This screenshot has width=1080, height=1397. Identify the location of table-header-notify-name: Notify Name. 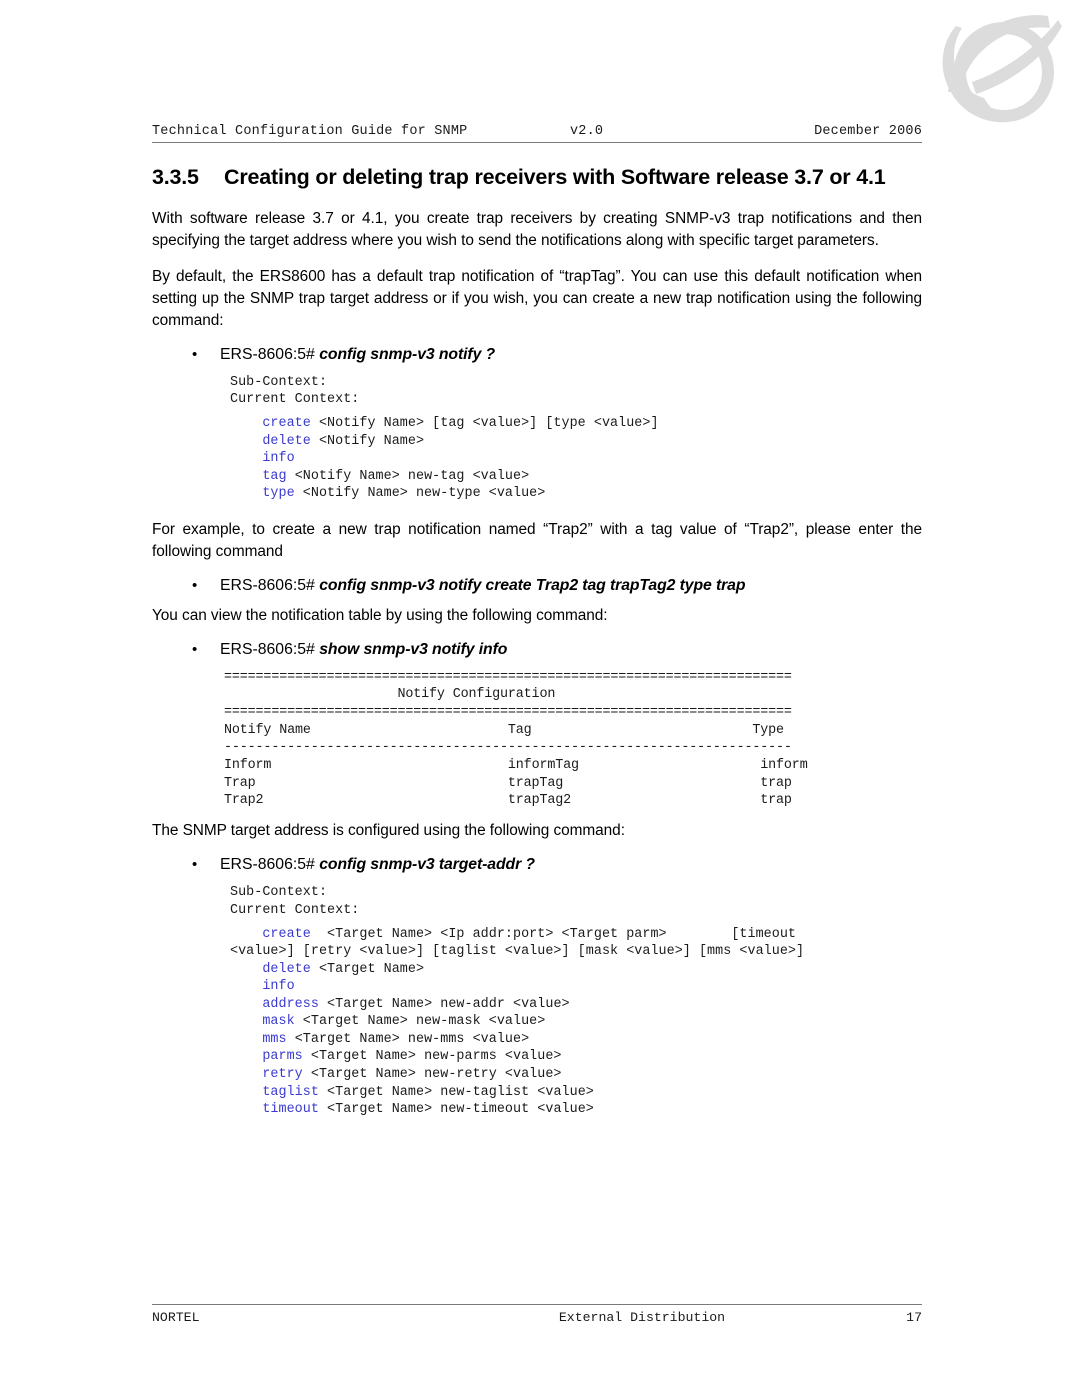
(267, 730).